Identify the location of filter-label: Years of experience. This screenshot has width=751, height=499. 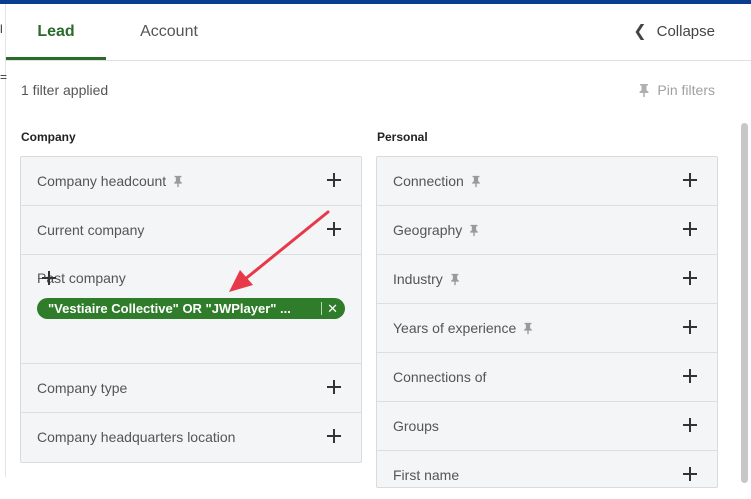
(455, 328).